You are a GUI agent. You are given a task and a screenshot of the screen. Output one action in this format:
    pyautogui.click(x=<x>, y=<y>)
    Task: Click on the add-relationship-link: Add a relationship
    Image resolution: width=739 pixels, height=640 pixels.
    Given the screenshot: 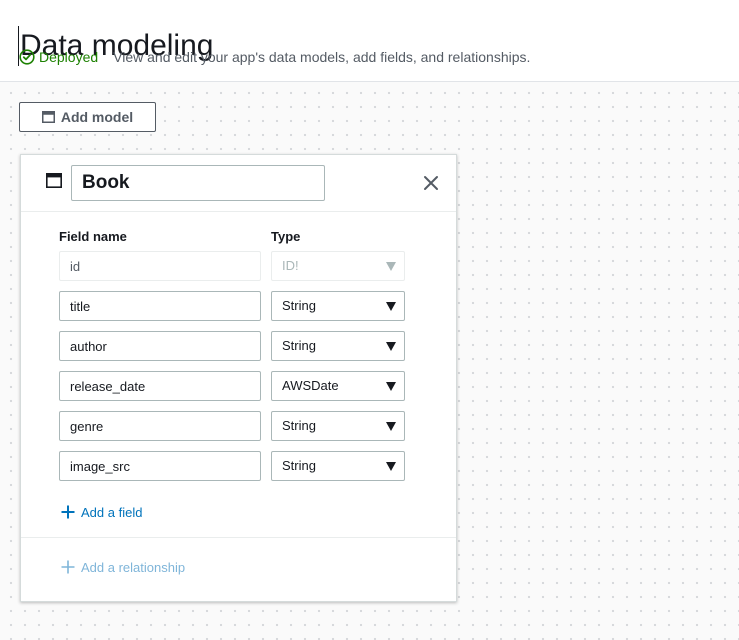 What is the action you would take?
    pyautogui.click(x=123, y=567)
    